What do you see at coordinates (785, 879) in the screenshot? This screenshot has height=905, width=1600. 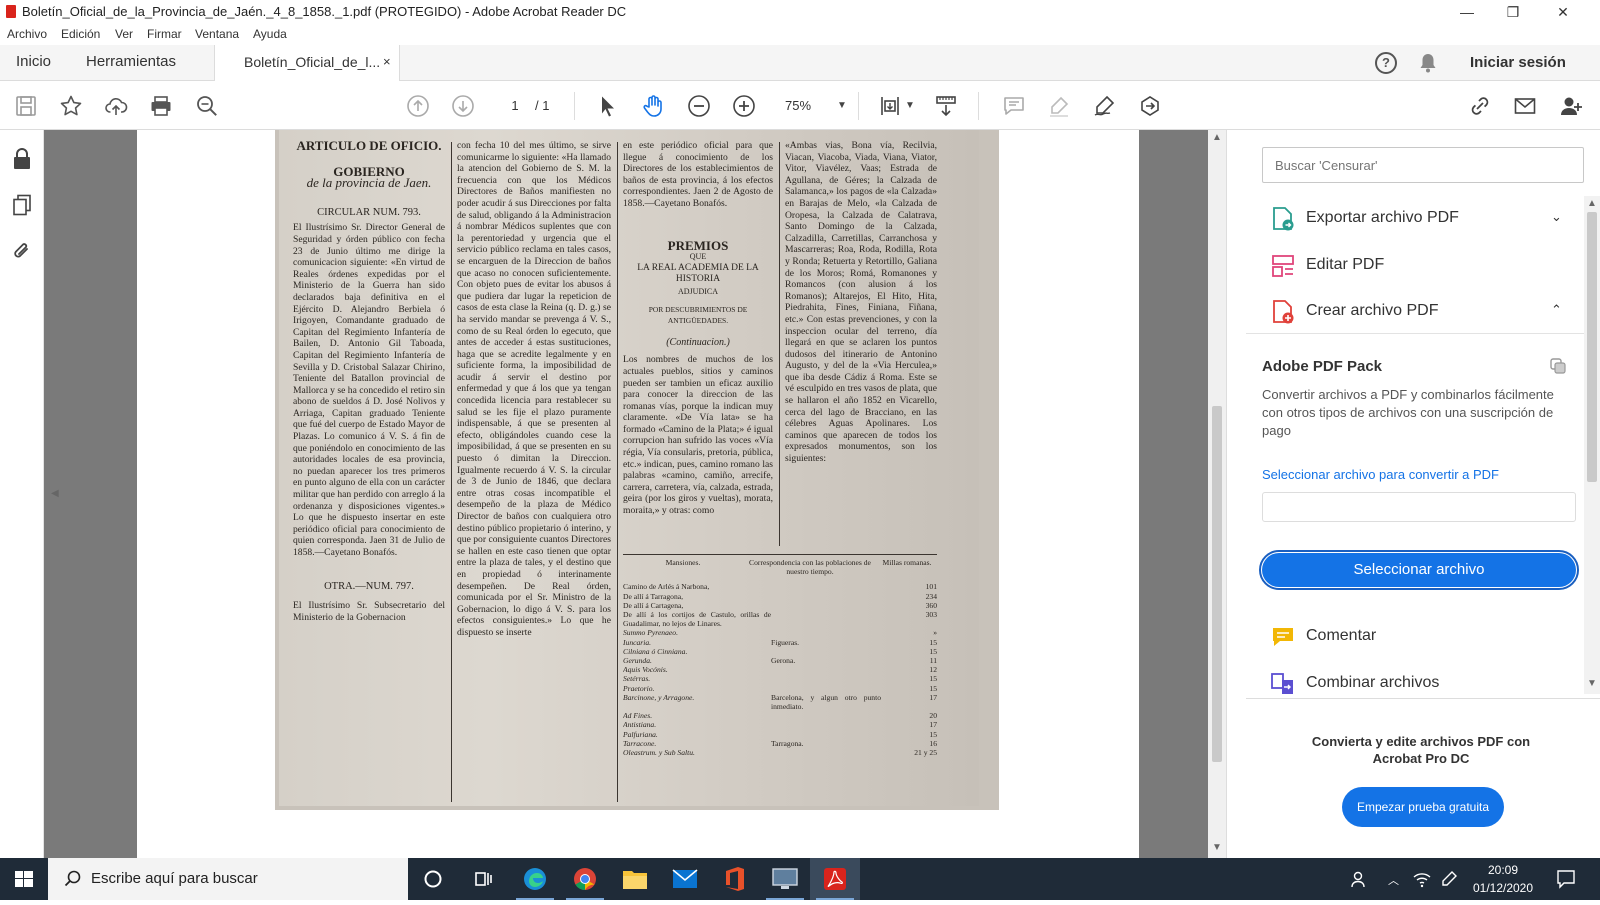 I see `screen-app-icon` at bounding box center [785, 879].